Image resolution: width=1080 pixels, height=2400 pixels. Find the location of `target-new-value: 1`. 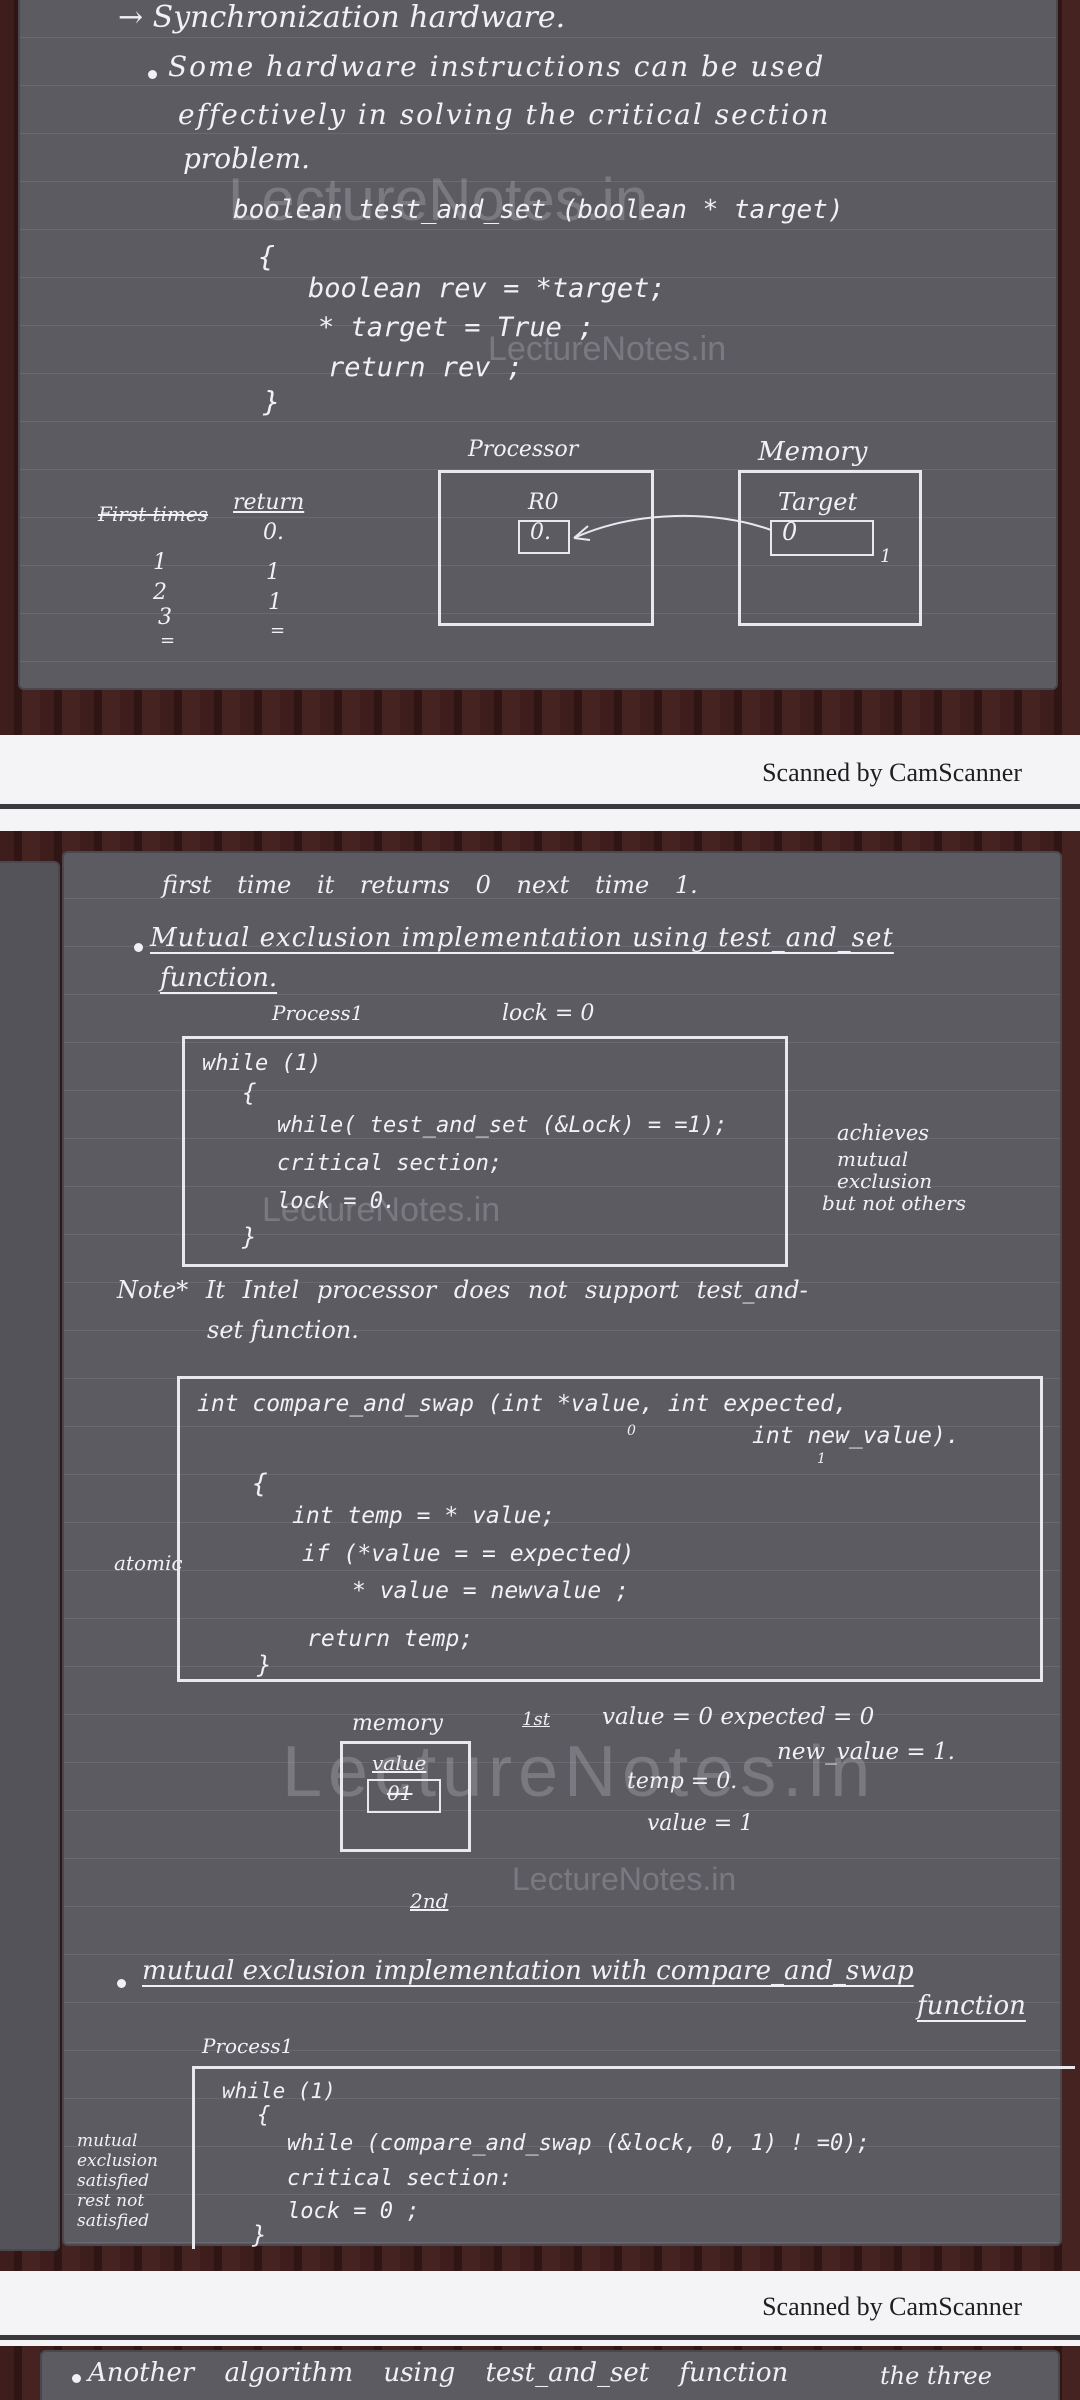

target-new-value: 1 is located at coordinates (886, 556).